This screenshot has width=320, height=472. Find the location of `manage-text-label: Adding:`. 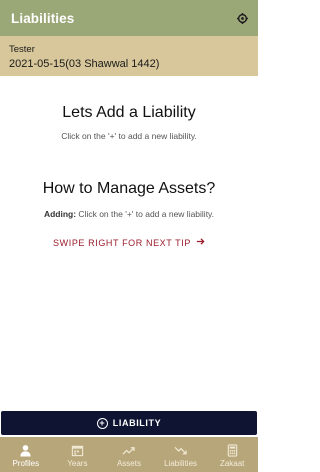

manage-text-label: Adding: is located at coordinates (60, 214).